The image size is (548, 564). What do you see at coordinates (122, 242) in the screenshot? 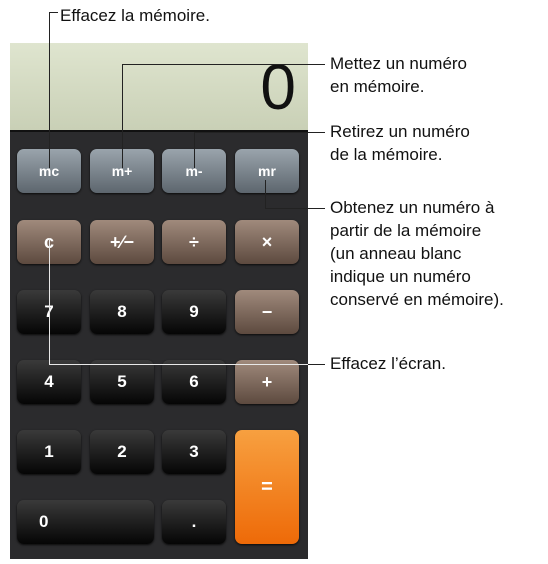
I see `plus-minus-button: +∕−` at bounding box center [122, 242].